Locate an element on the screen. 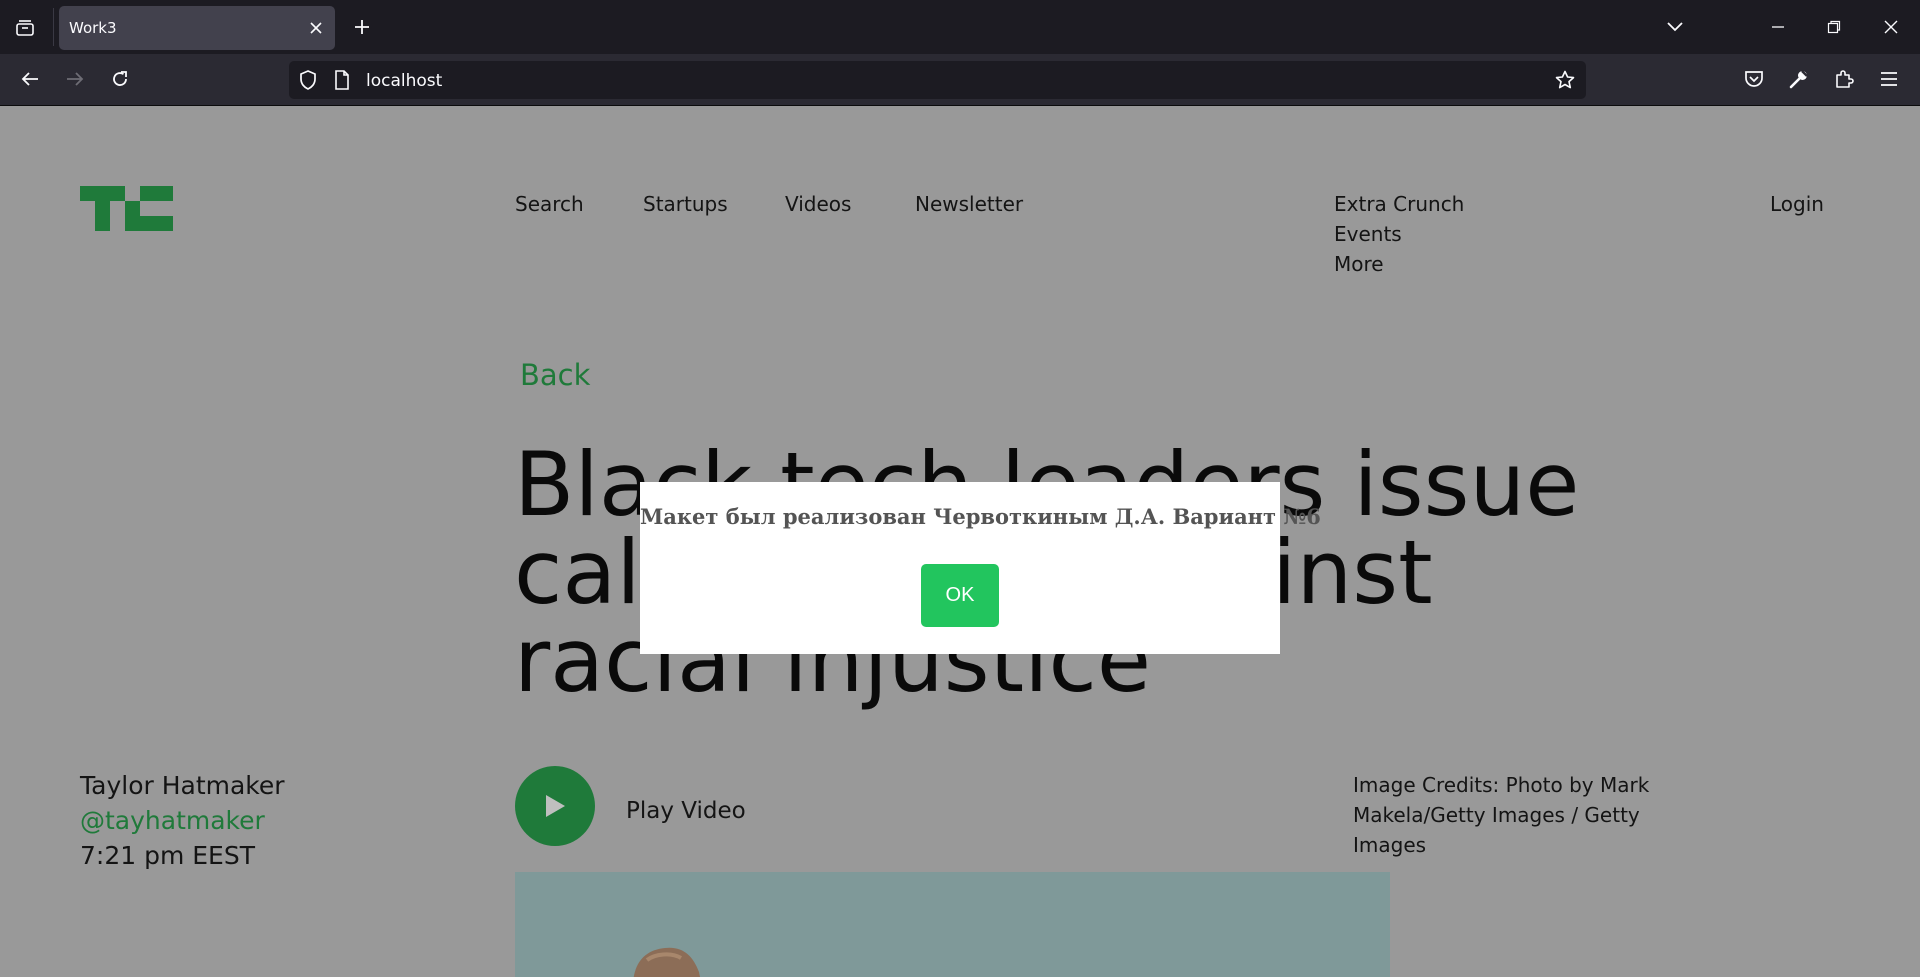 Image resolution: width=1920 pixels, height=977 pixels. play-video-label: Play Video is located at coordinates (686, 811).